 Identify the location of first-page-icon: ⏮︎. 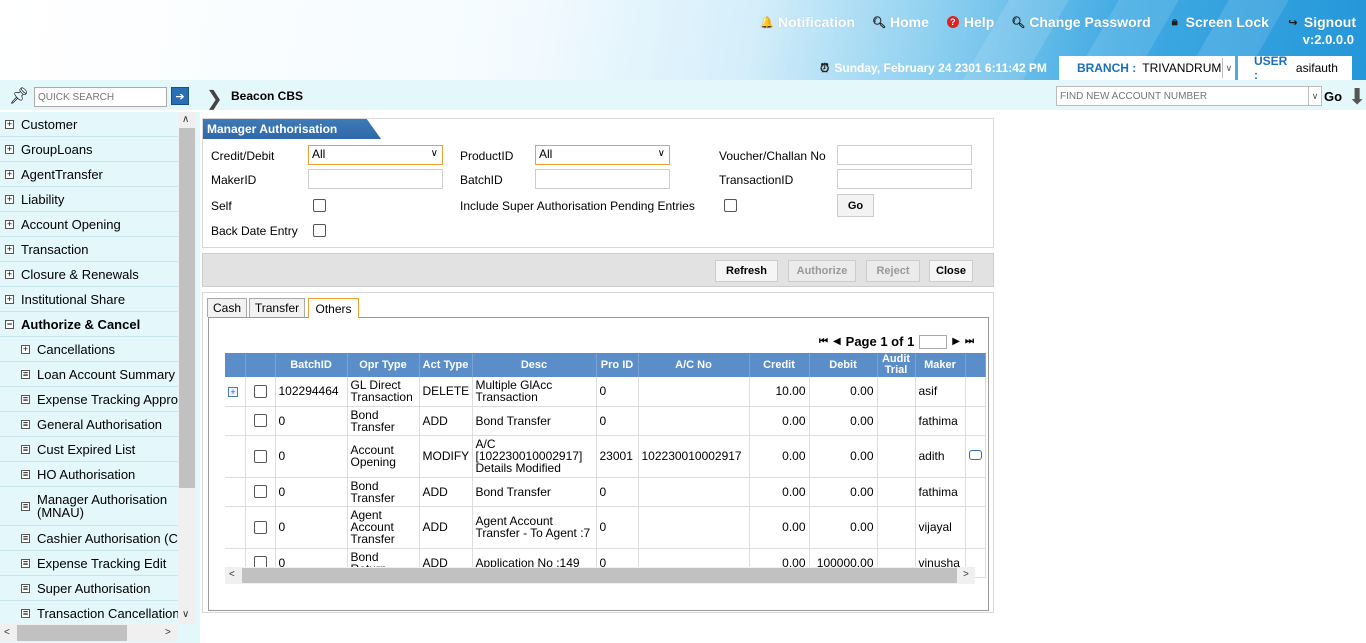
(823, 341).